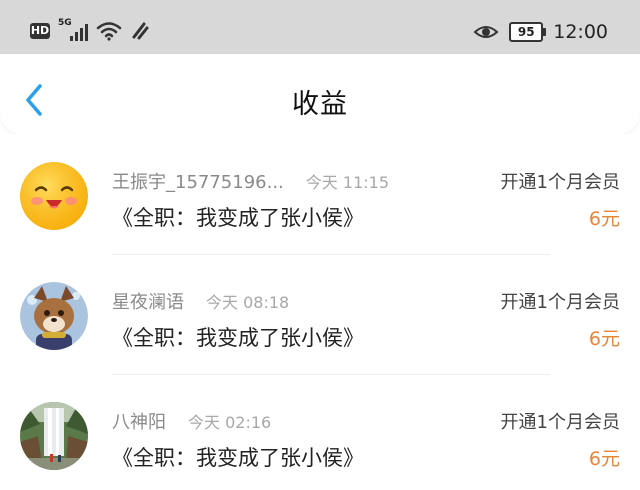 The width and height of the screenshot is (640, 490). Describe the element at coordinates (320, 104) in the screenshot. I see `page-title: 收益` at that location.